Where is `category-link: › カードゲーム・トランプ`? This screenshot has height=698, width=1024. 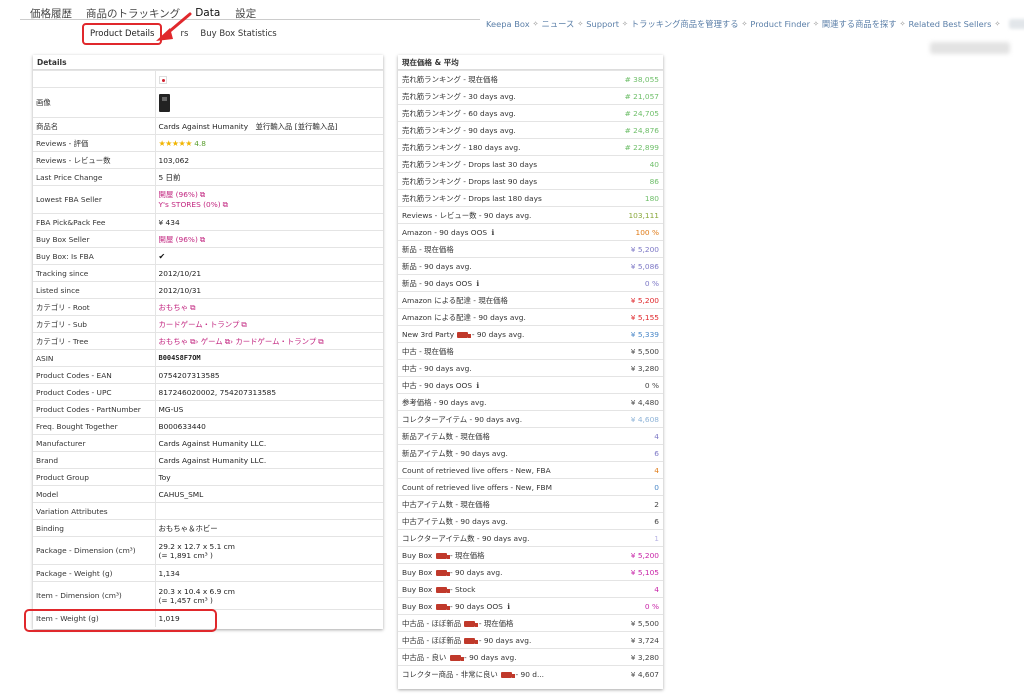 category-link: › カードゲーム・トランプ is located at coordinates (273, 341).